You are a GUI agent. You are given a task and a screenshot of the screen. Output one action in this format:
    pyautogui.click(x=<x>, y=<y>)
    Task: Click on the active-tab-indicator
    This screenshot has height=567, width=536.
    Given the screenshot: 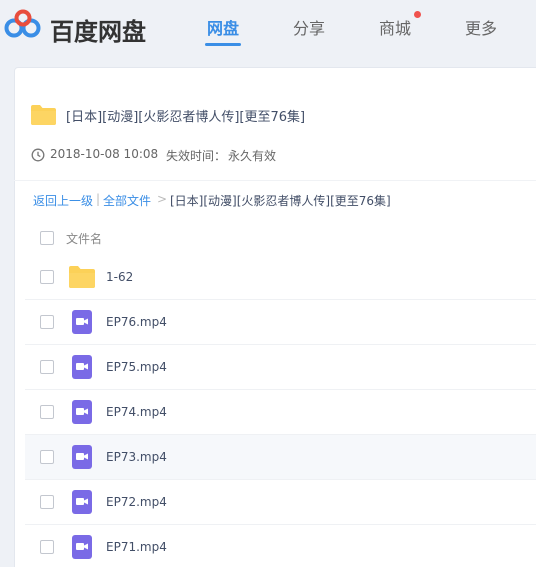 What is the action you would take?
    pyautogui.click(x=223, y=44)
    